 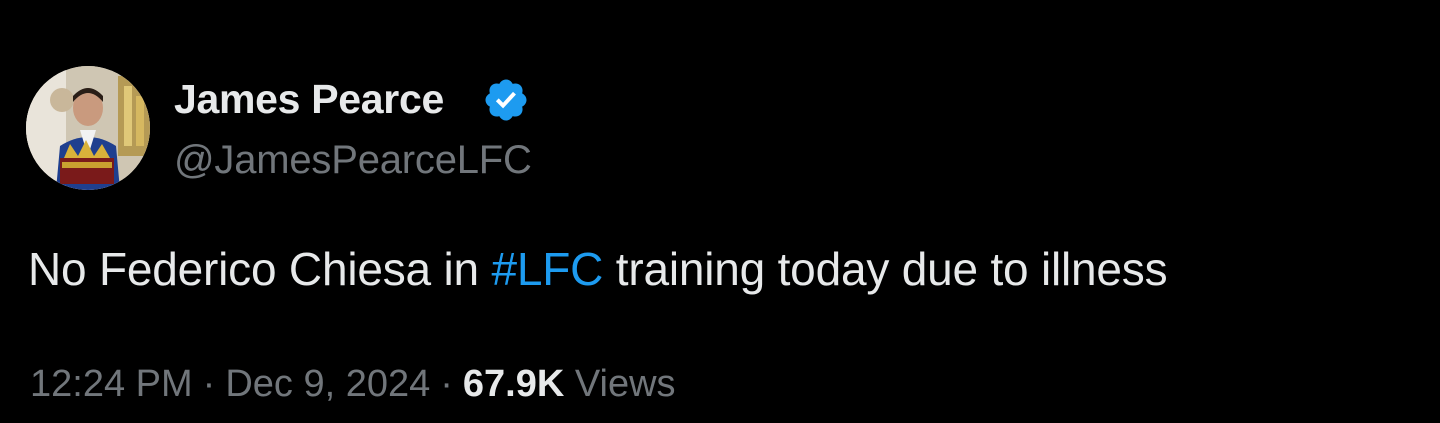 I want to click on tweet-text-suffix: training today due to illness, so click(x=885, y=269).